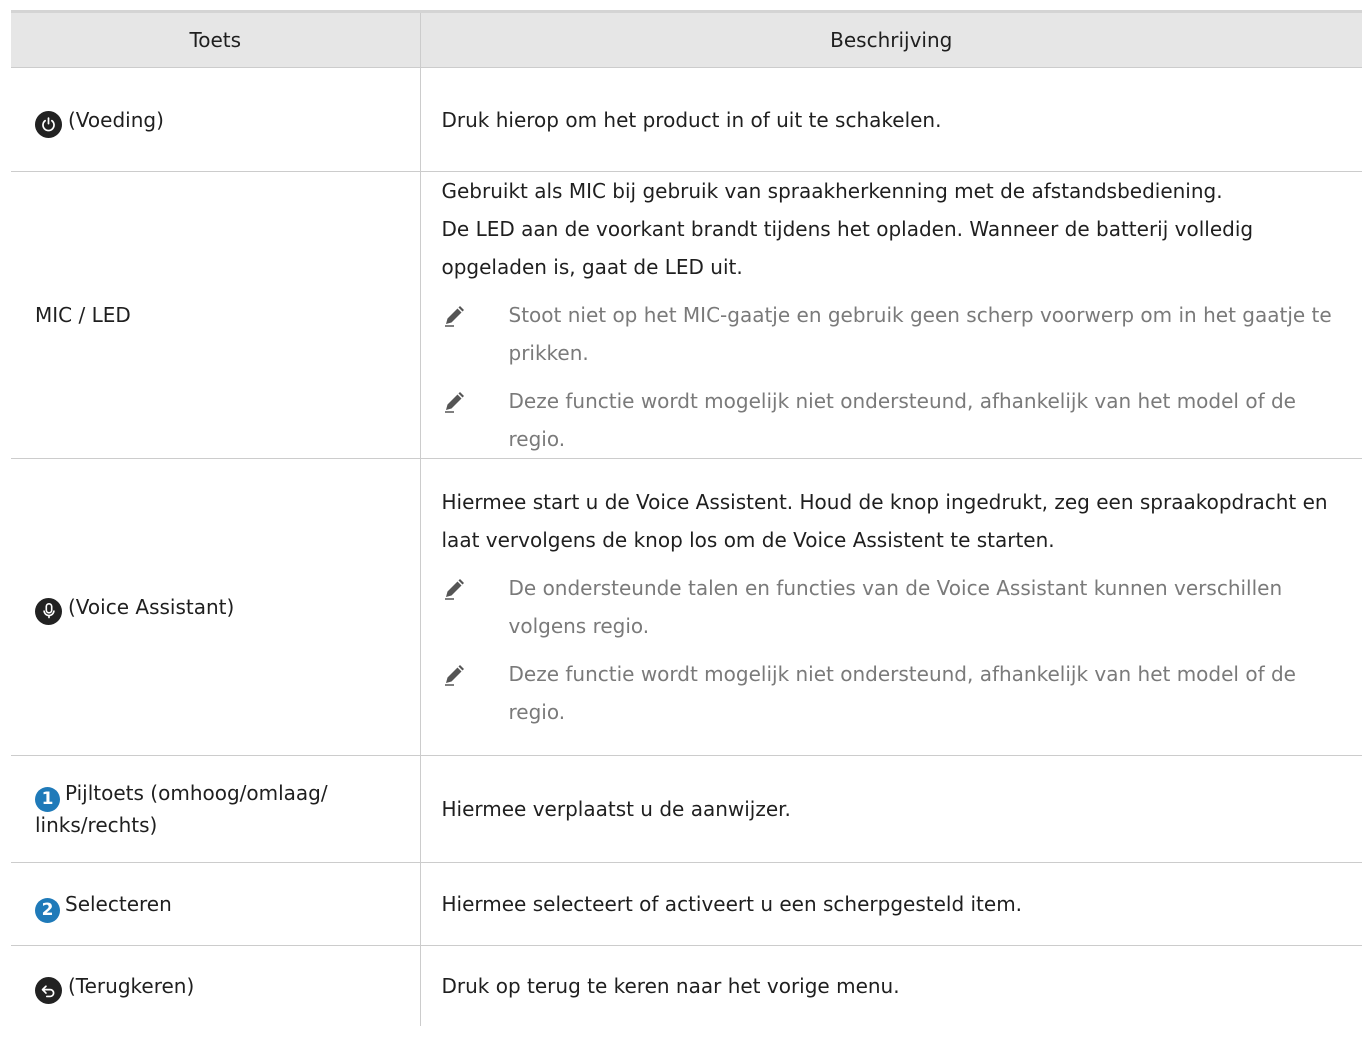 The height and width of the screenshot is (1050, 1362). Describe the element at coordinates (216, 119) in the screenshot. I see `key-cell: (Voeding)` at that location.